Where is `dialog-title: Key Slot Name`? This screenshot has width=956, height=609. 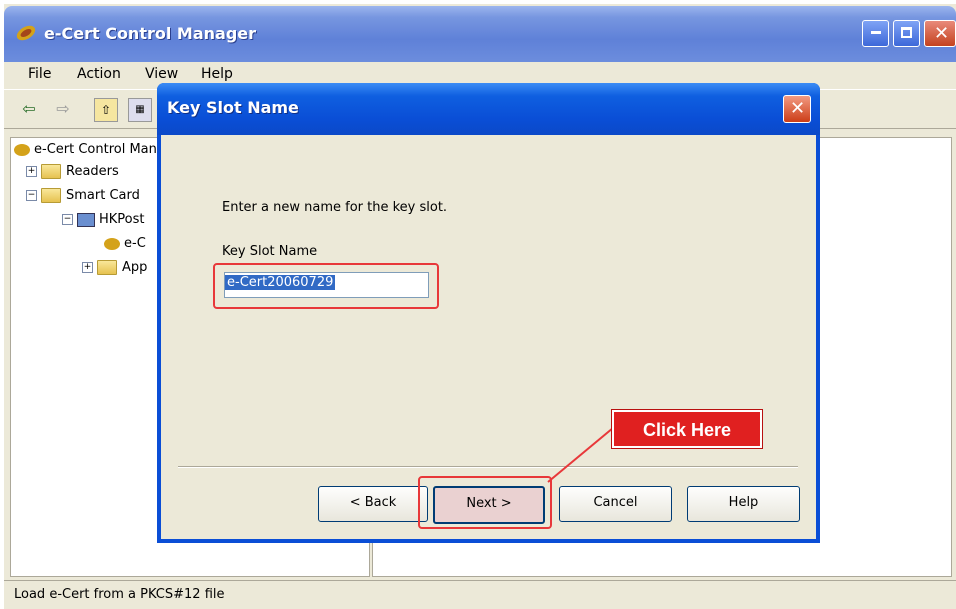 dialog-title: Key Slot Name is located at coordinates (233, 107).